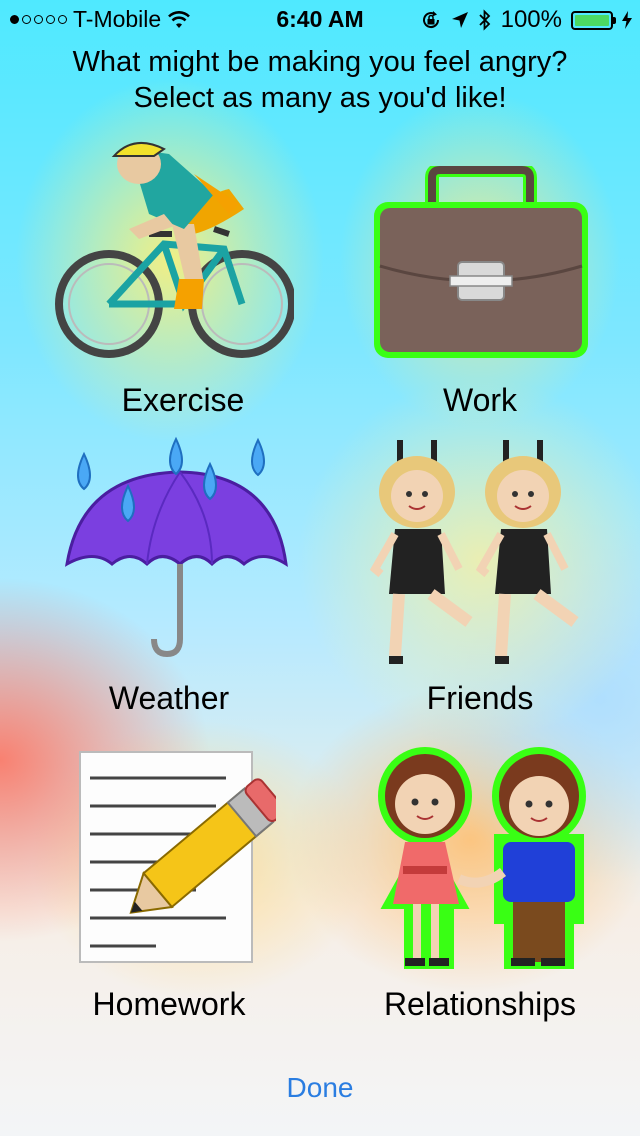 This screenshot has width=640, height=1136. I want to click on option-label: Weather, so click(169, 698).